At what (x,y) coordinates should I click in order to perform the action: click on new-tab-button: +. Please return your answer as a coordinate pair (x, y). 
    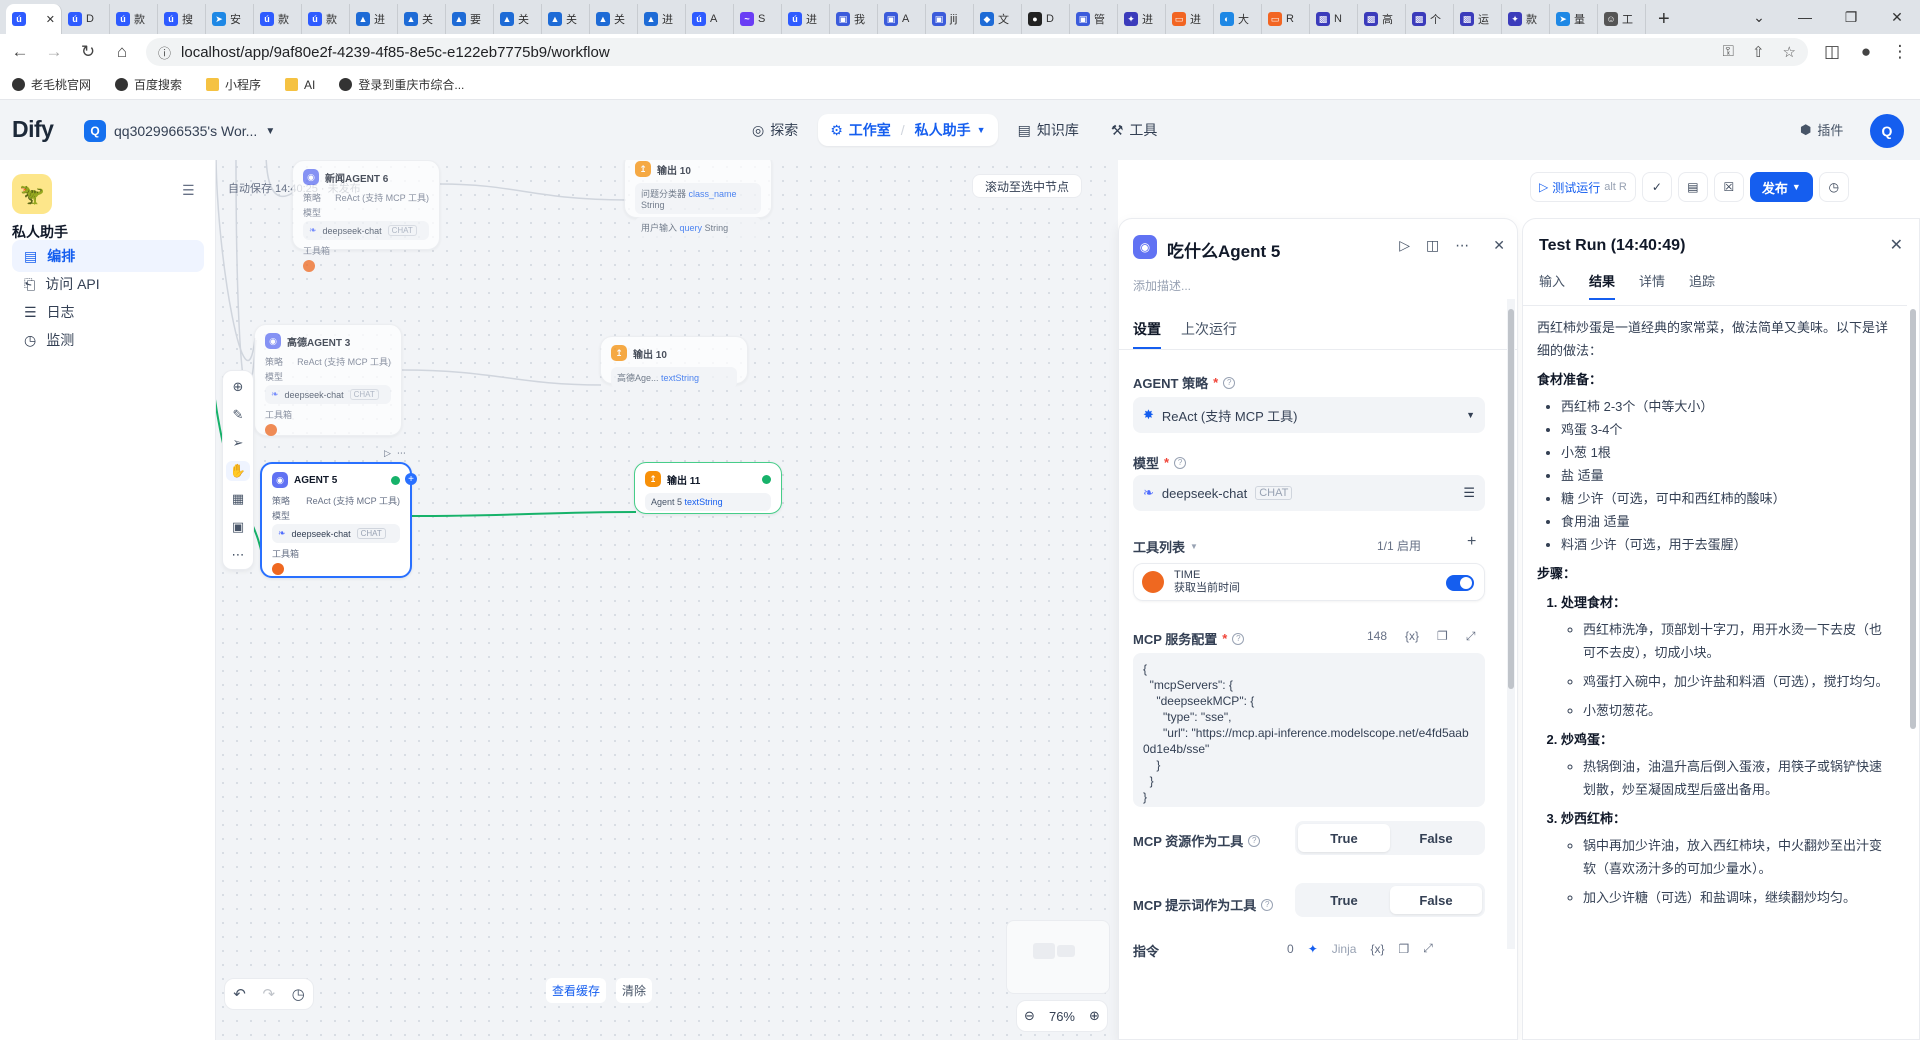
    Looking at the image, I should click on (1664, 19).